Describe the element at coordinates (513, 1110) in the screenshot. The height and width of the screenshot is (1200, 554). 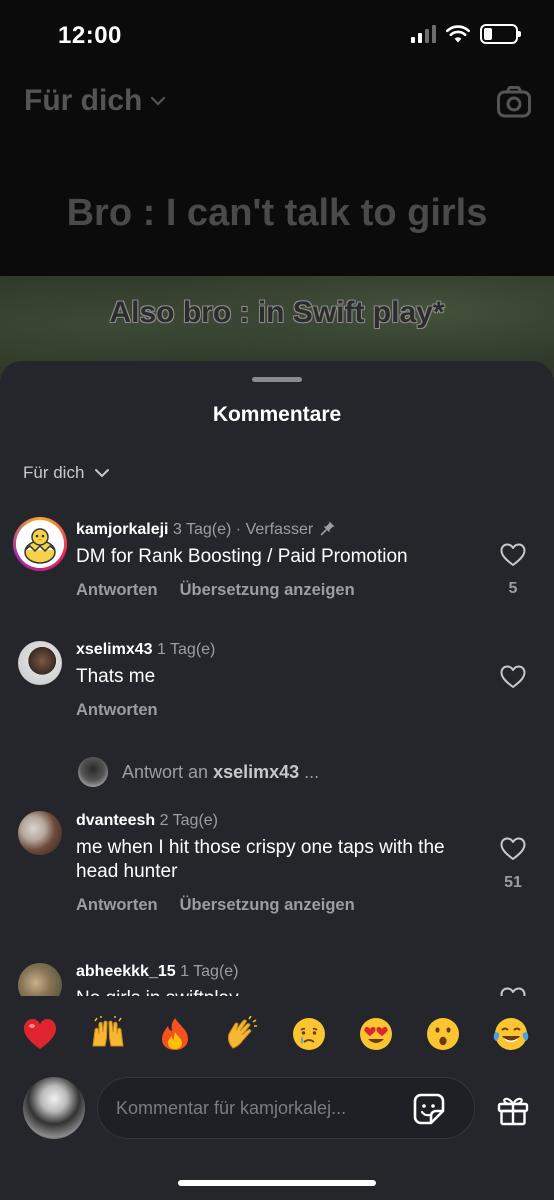
I see `gift-icon` at that location.